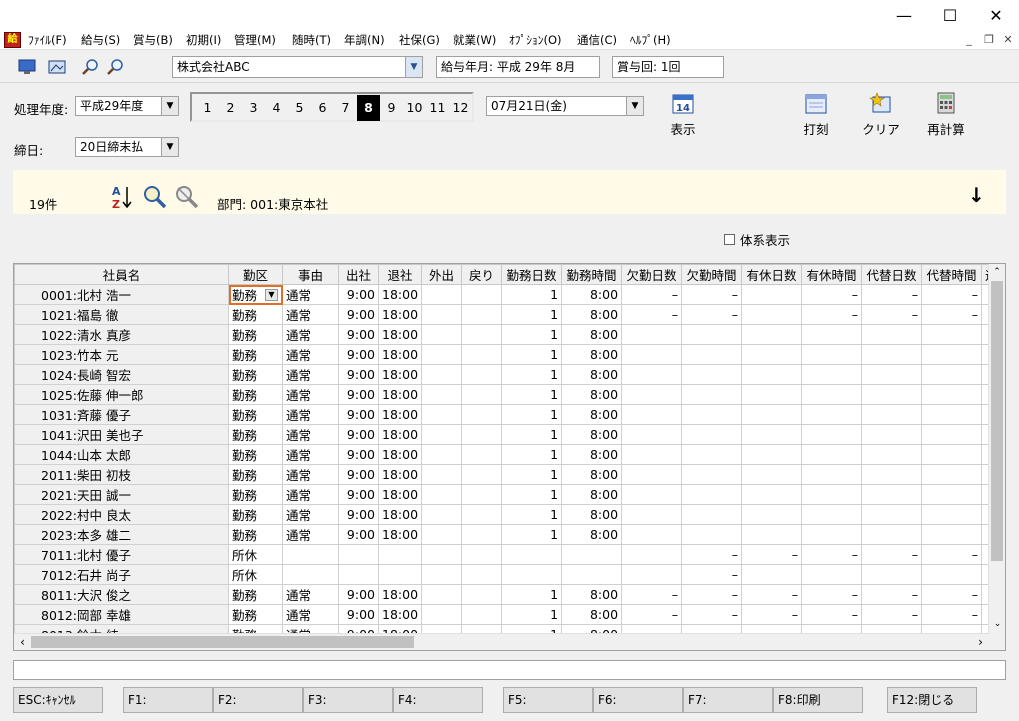 Image resolution: width=1019 pixels, height=721 pixels. I want to click on scroll-down-icon: ⌄, so click(997, 624).